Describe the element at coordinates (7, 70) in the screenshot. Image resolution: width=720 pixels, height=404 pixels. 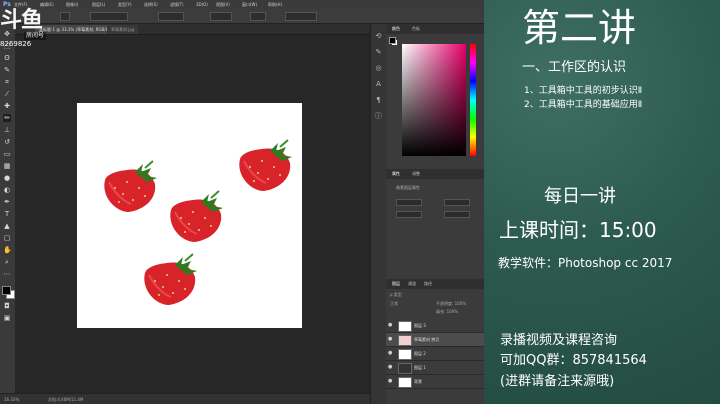
I see `quick-select-tool-icon: ✎` at that location.